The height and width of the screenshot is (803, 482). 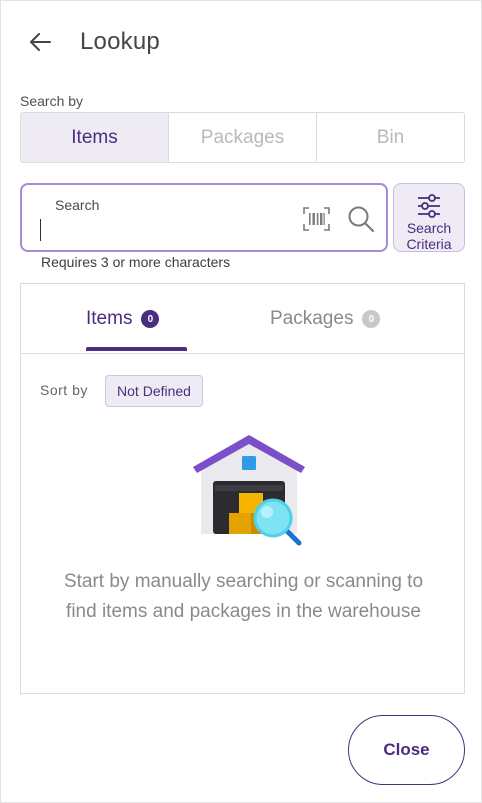 I want to click on close-button: Close, so click(x=406, y=750).